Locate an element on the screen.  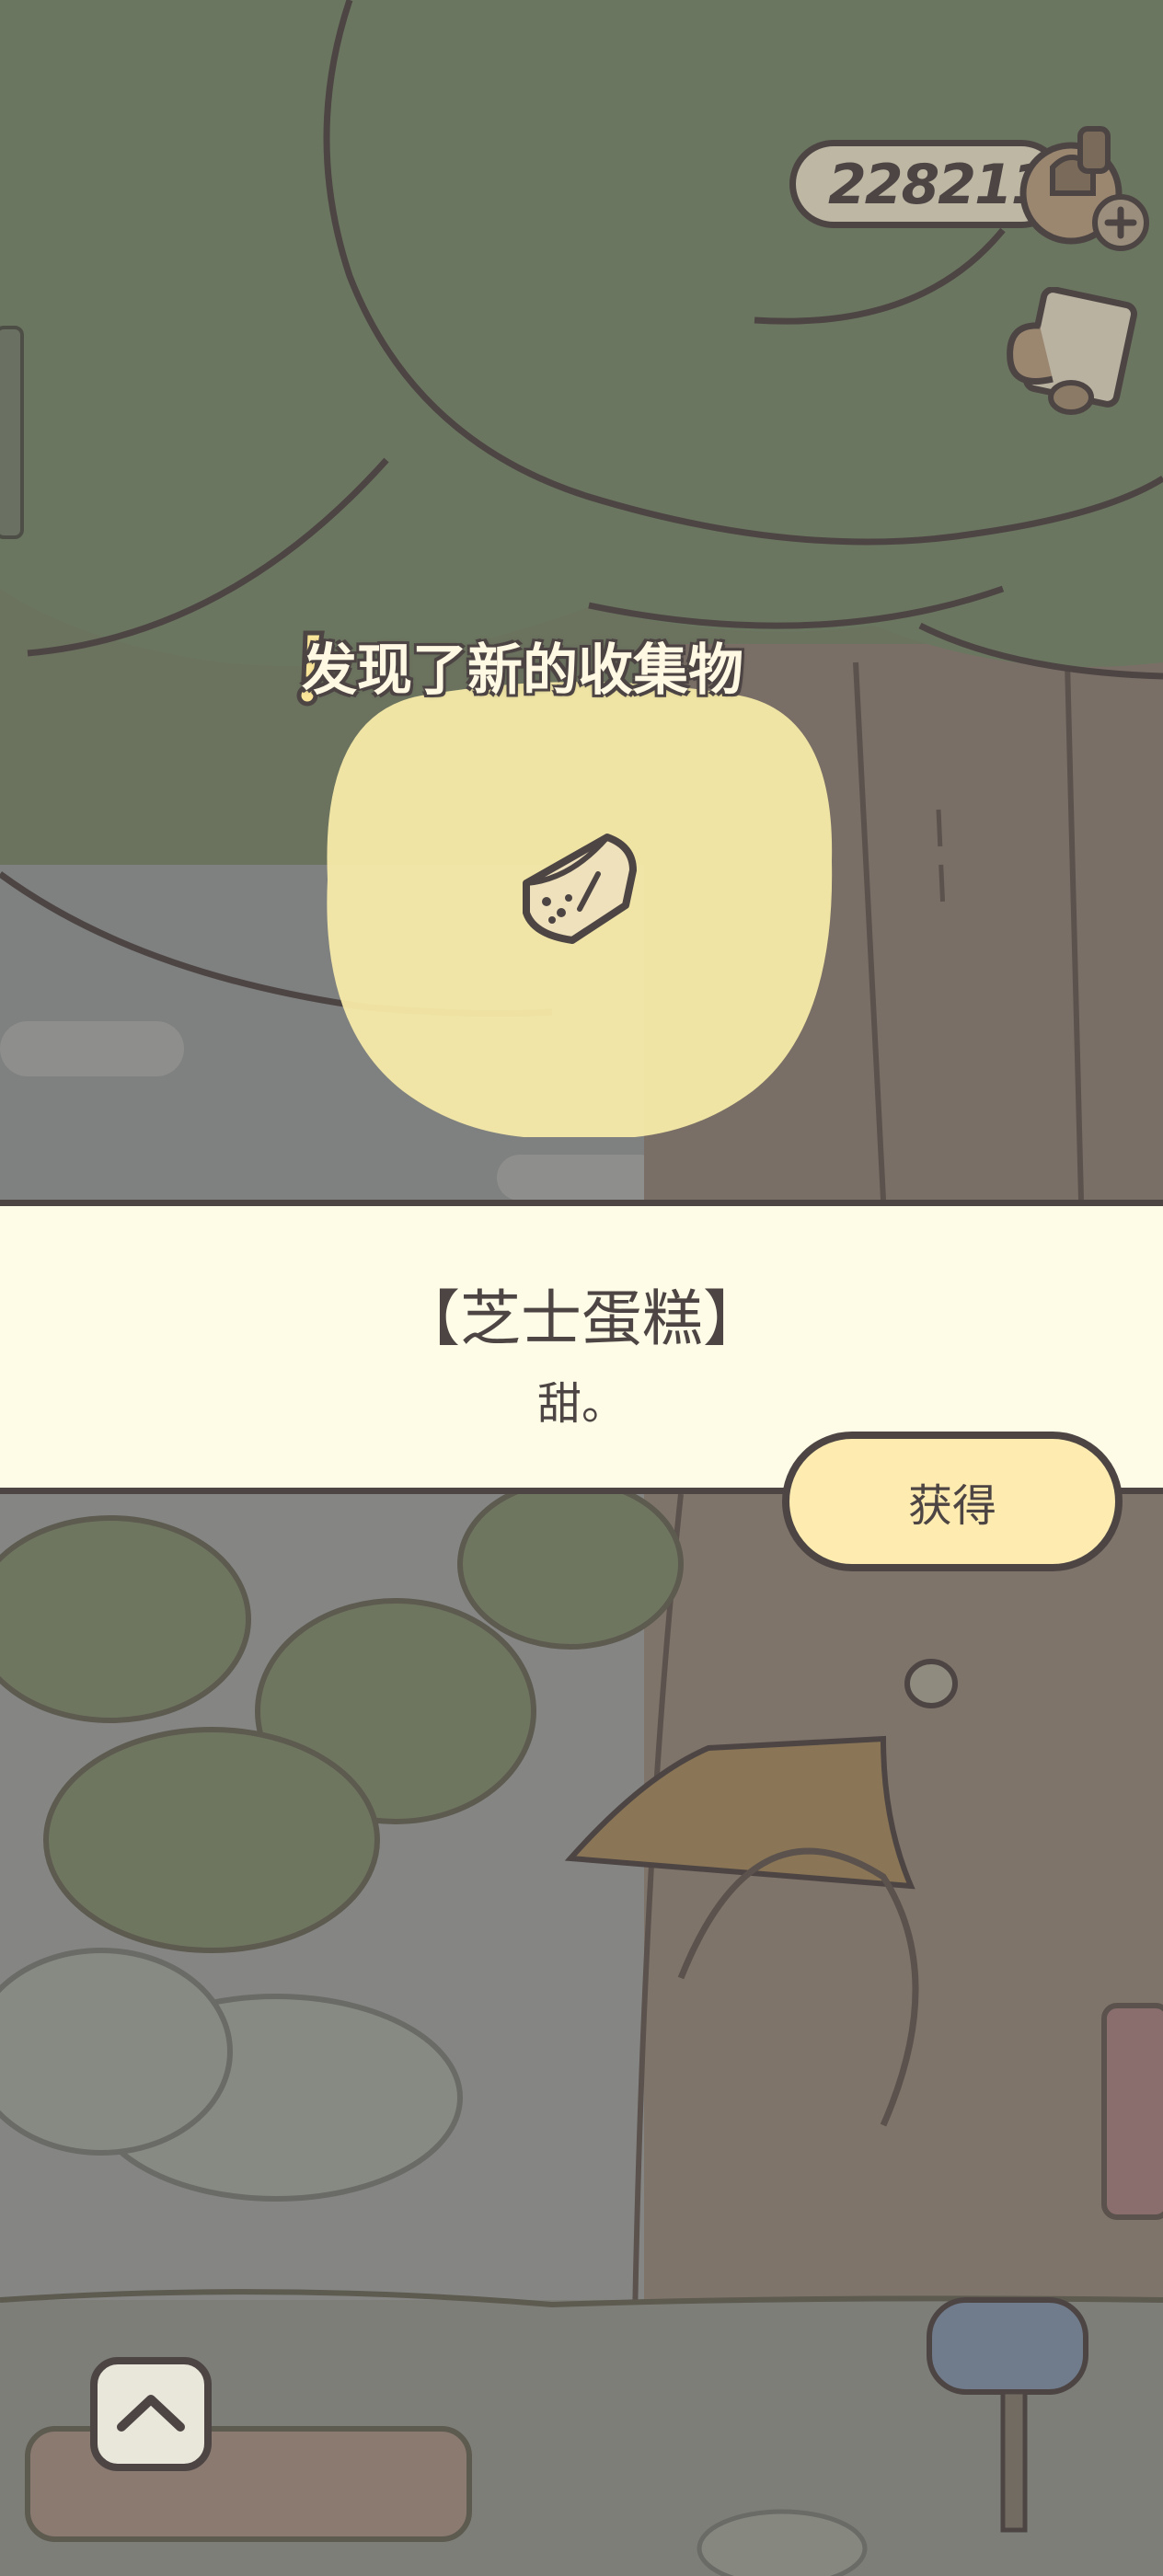
chevron-up-icon is located at coordinates (151, 2413).